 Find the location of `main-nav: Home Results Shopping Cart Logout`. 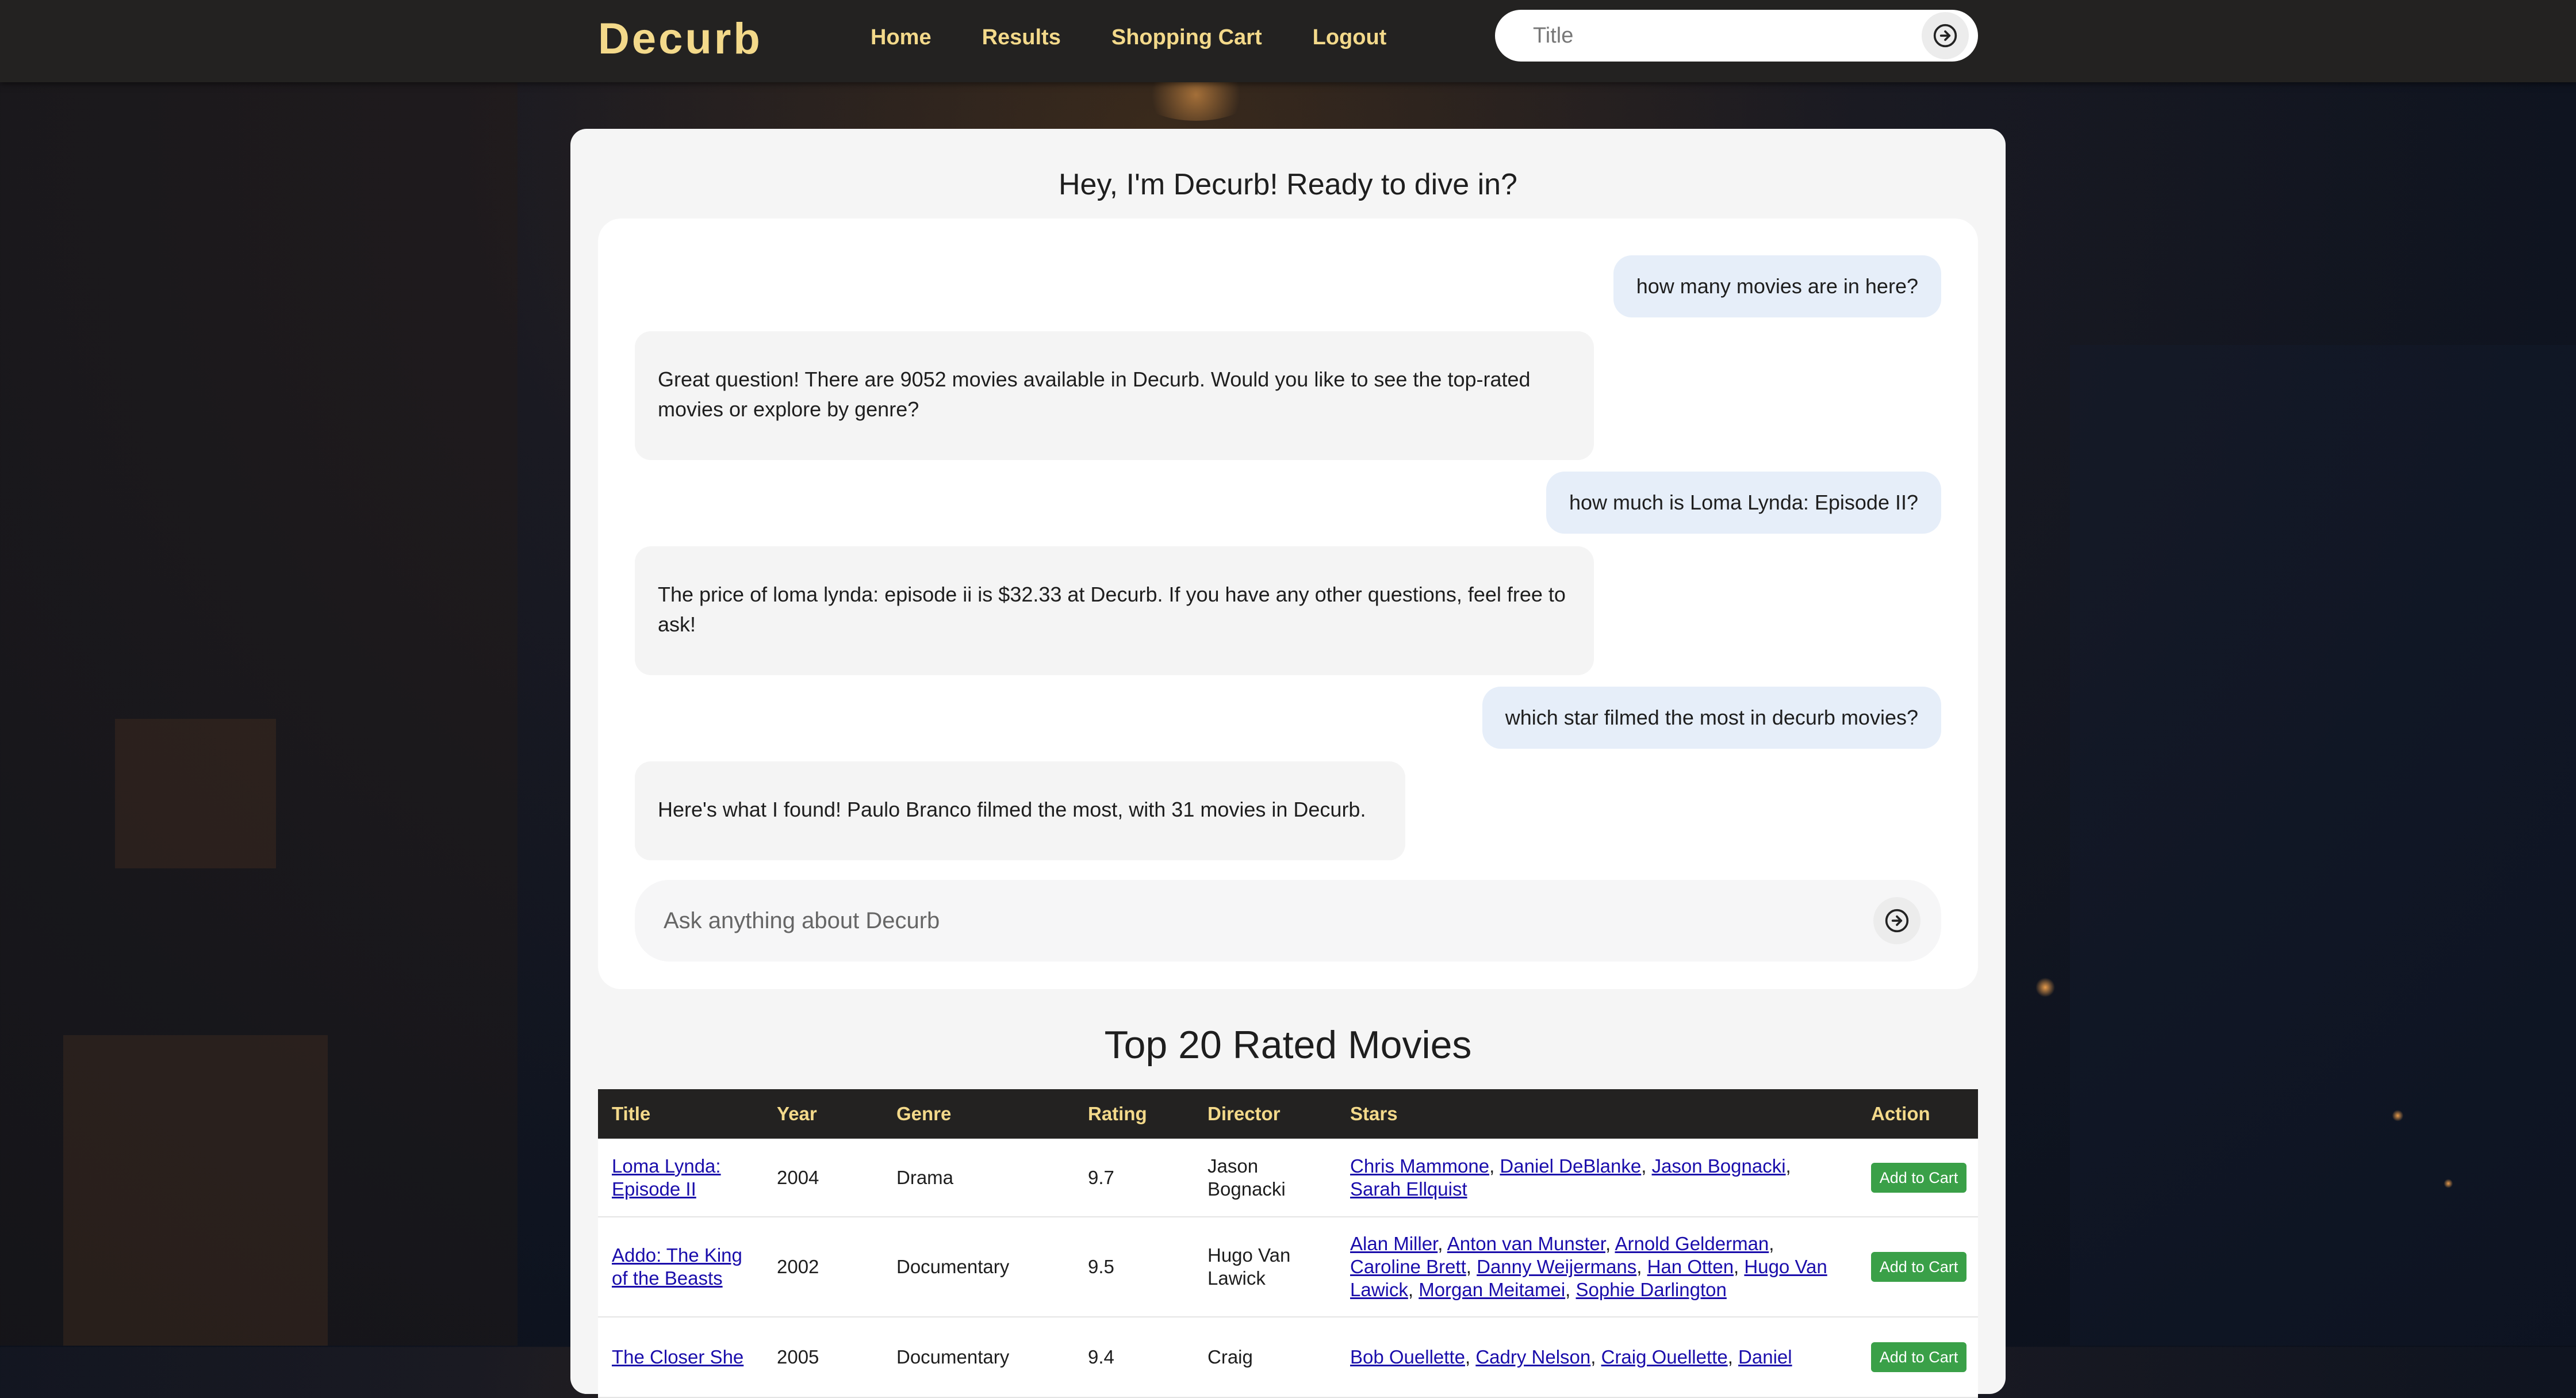

main-nav: Home Results Shopping Cart Logout is located at coordinates (1128, 37).